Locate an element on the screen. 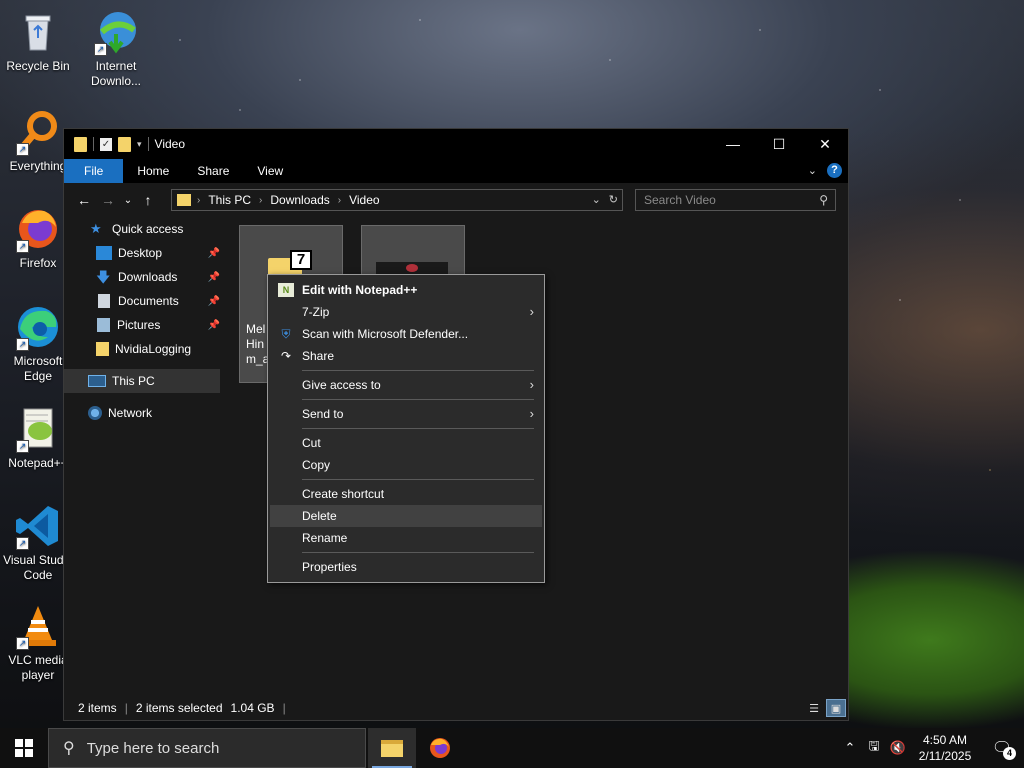 The image size is (1024, 768). taskbar-file-explorer is located at coordinates (392, 748).